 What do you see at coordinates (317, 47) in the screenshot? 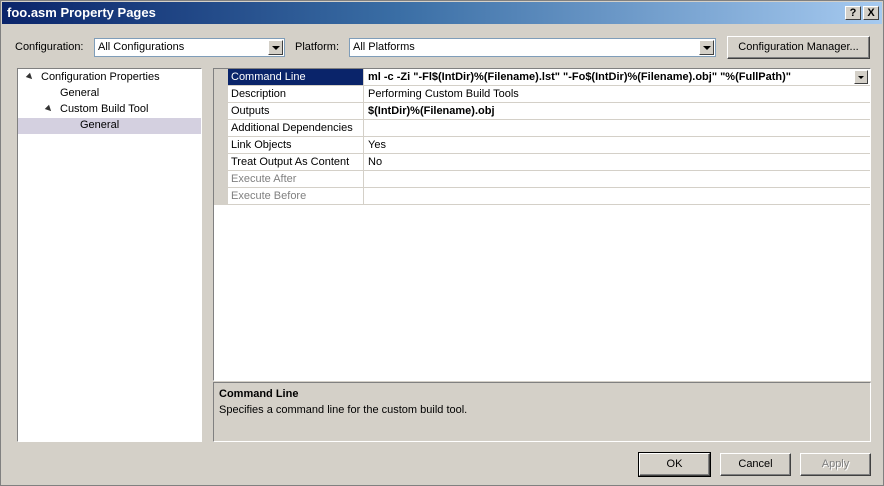
I see `platform-label: Platform:` at bounding box center [317, 47].